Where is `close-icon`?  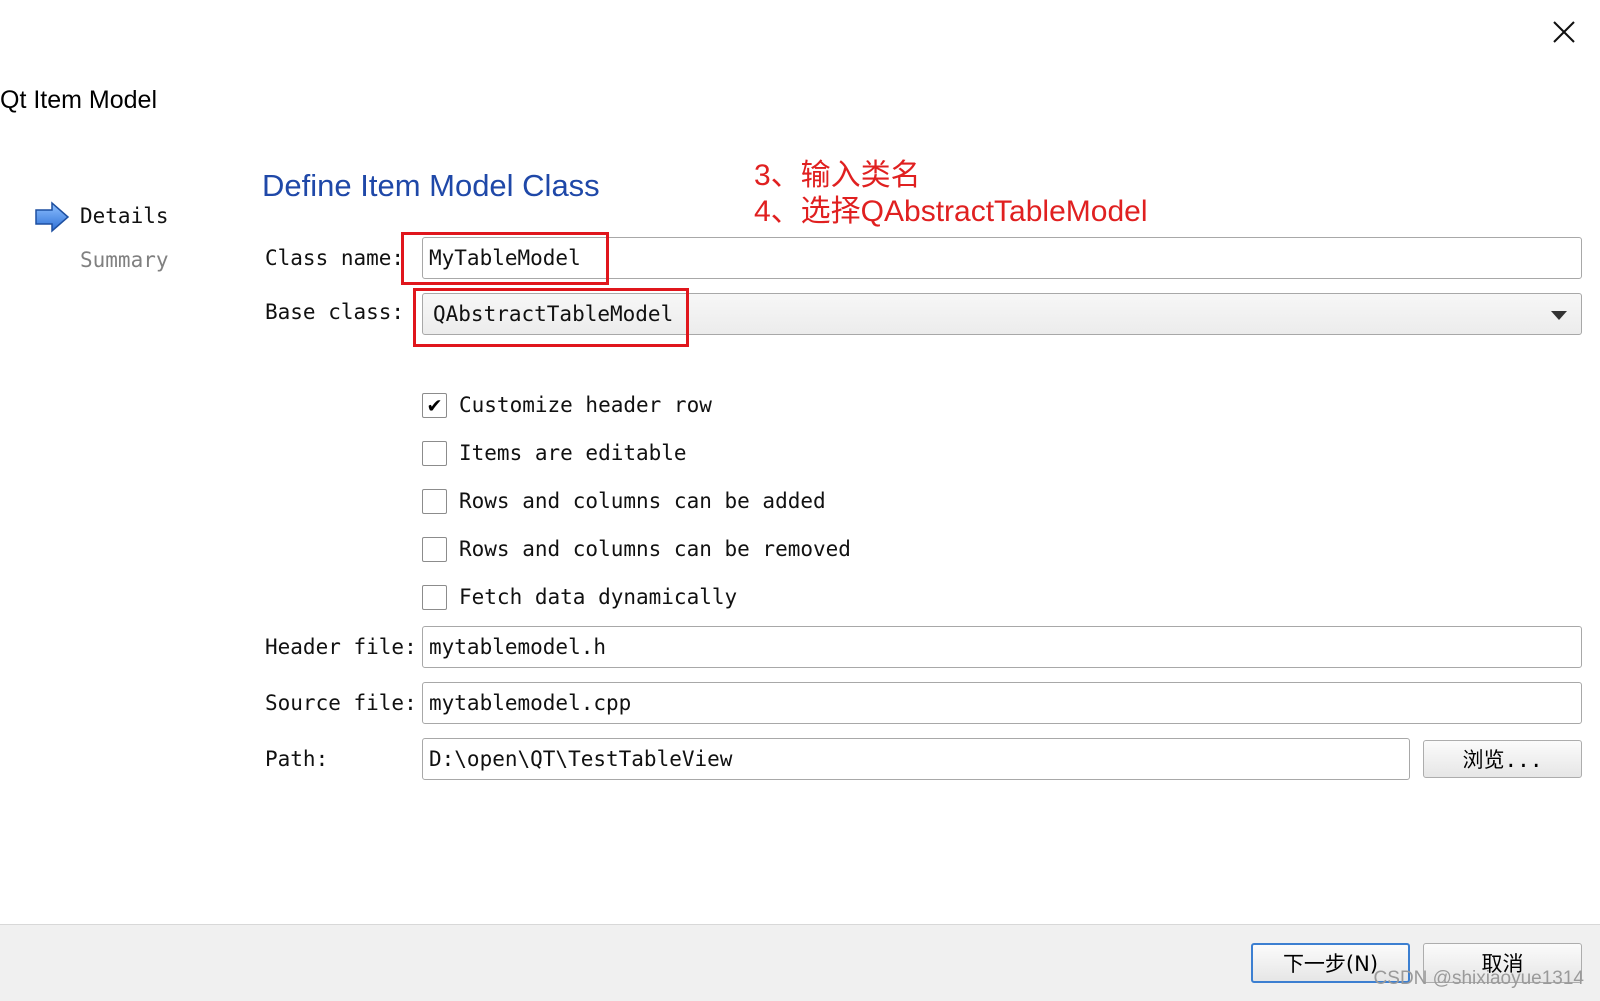
close-icon is located at coordinates (1564, 32).